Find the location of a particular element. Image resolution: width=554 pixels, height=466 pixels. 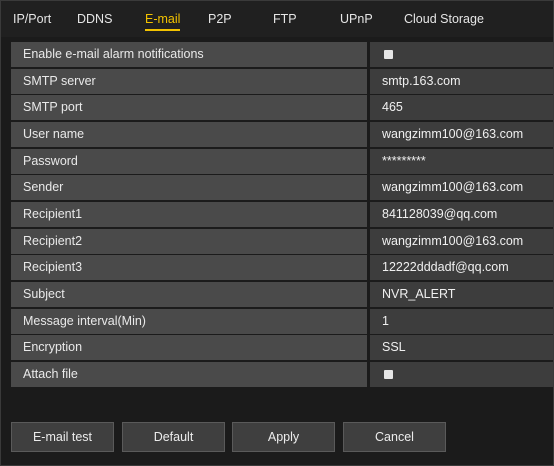

password-input: ********* is located at coordinates (461, 161).